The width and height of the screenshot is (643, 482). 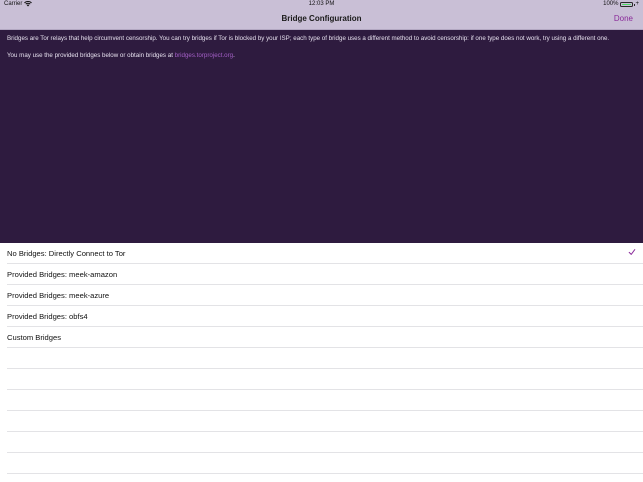 What do you see at coordinates (204, 55) in the screenshot?
I see `bridges-link: bridges.torproject.org` at bounding box center [204, 55].